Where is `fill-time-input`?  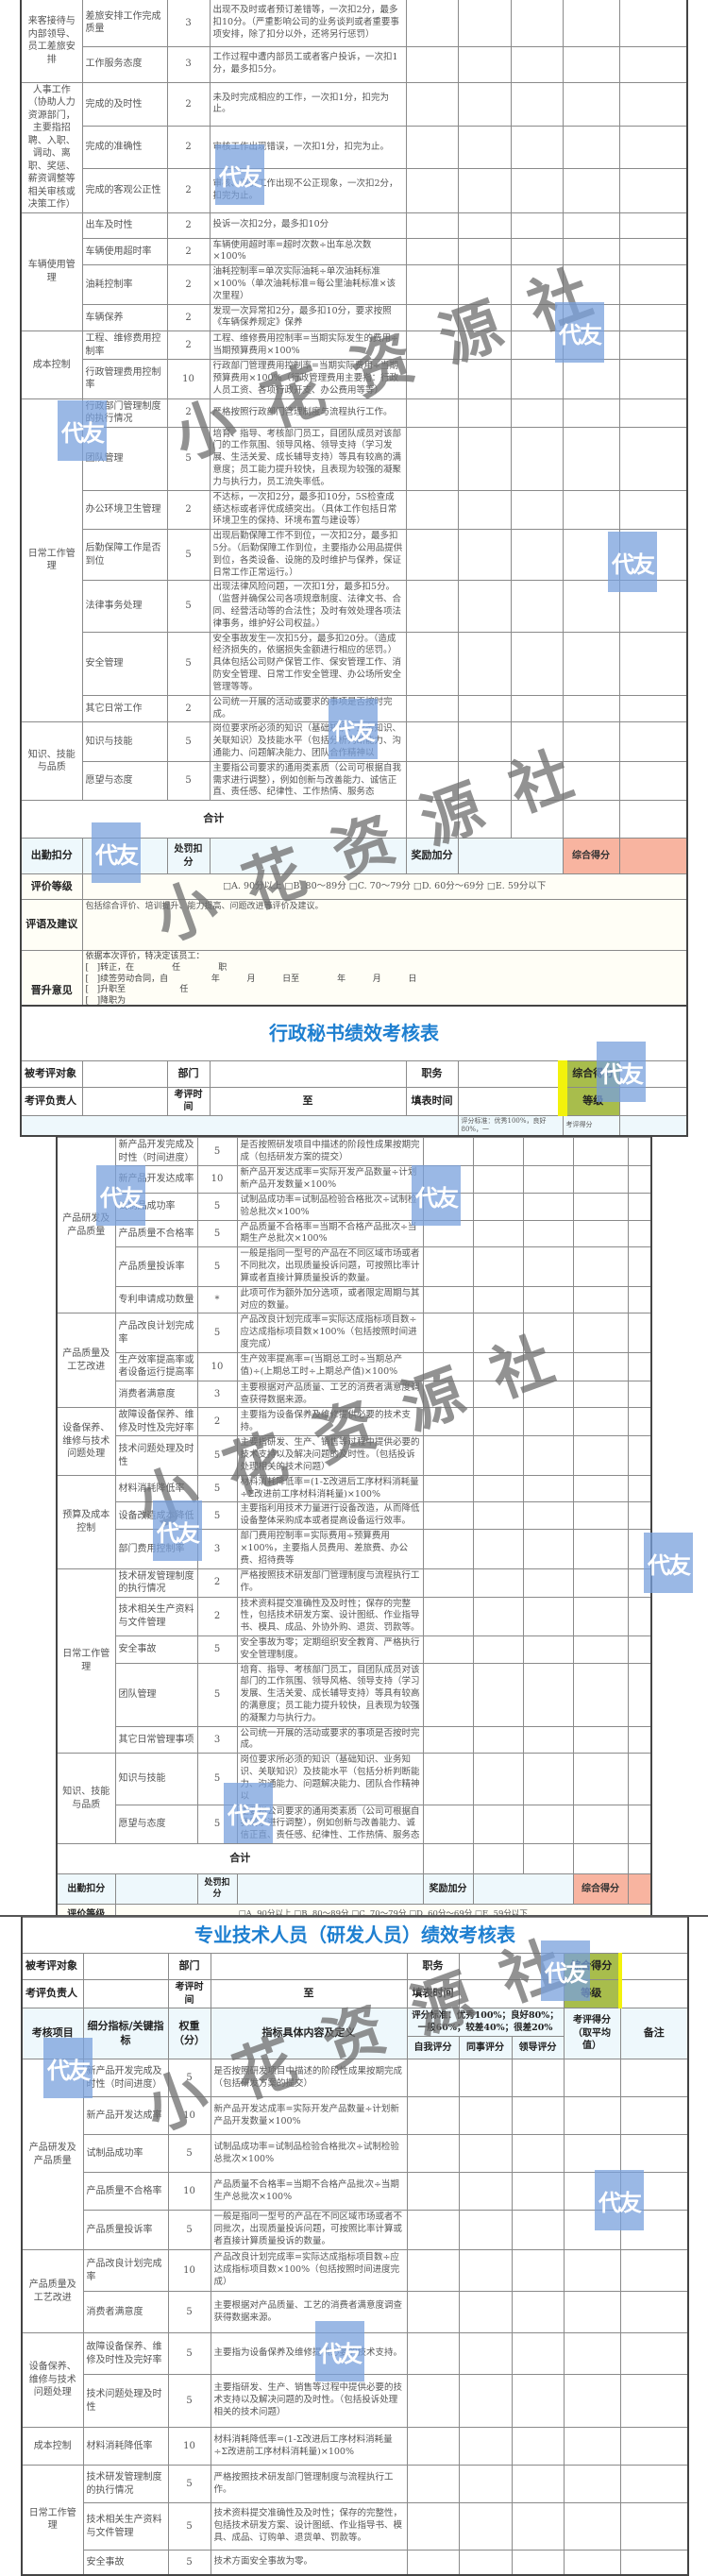 fill-time-input is located at coordinates (510, 1101).